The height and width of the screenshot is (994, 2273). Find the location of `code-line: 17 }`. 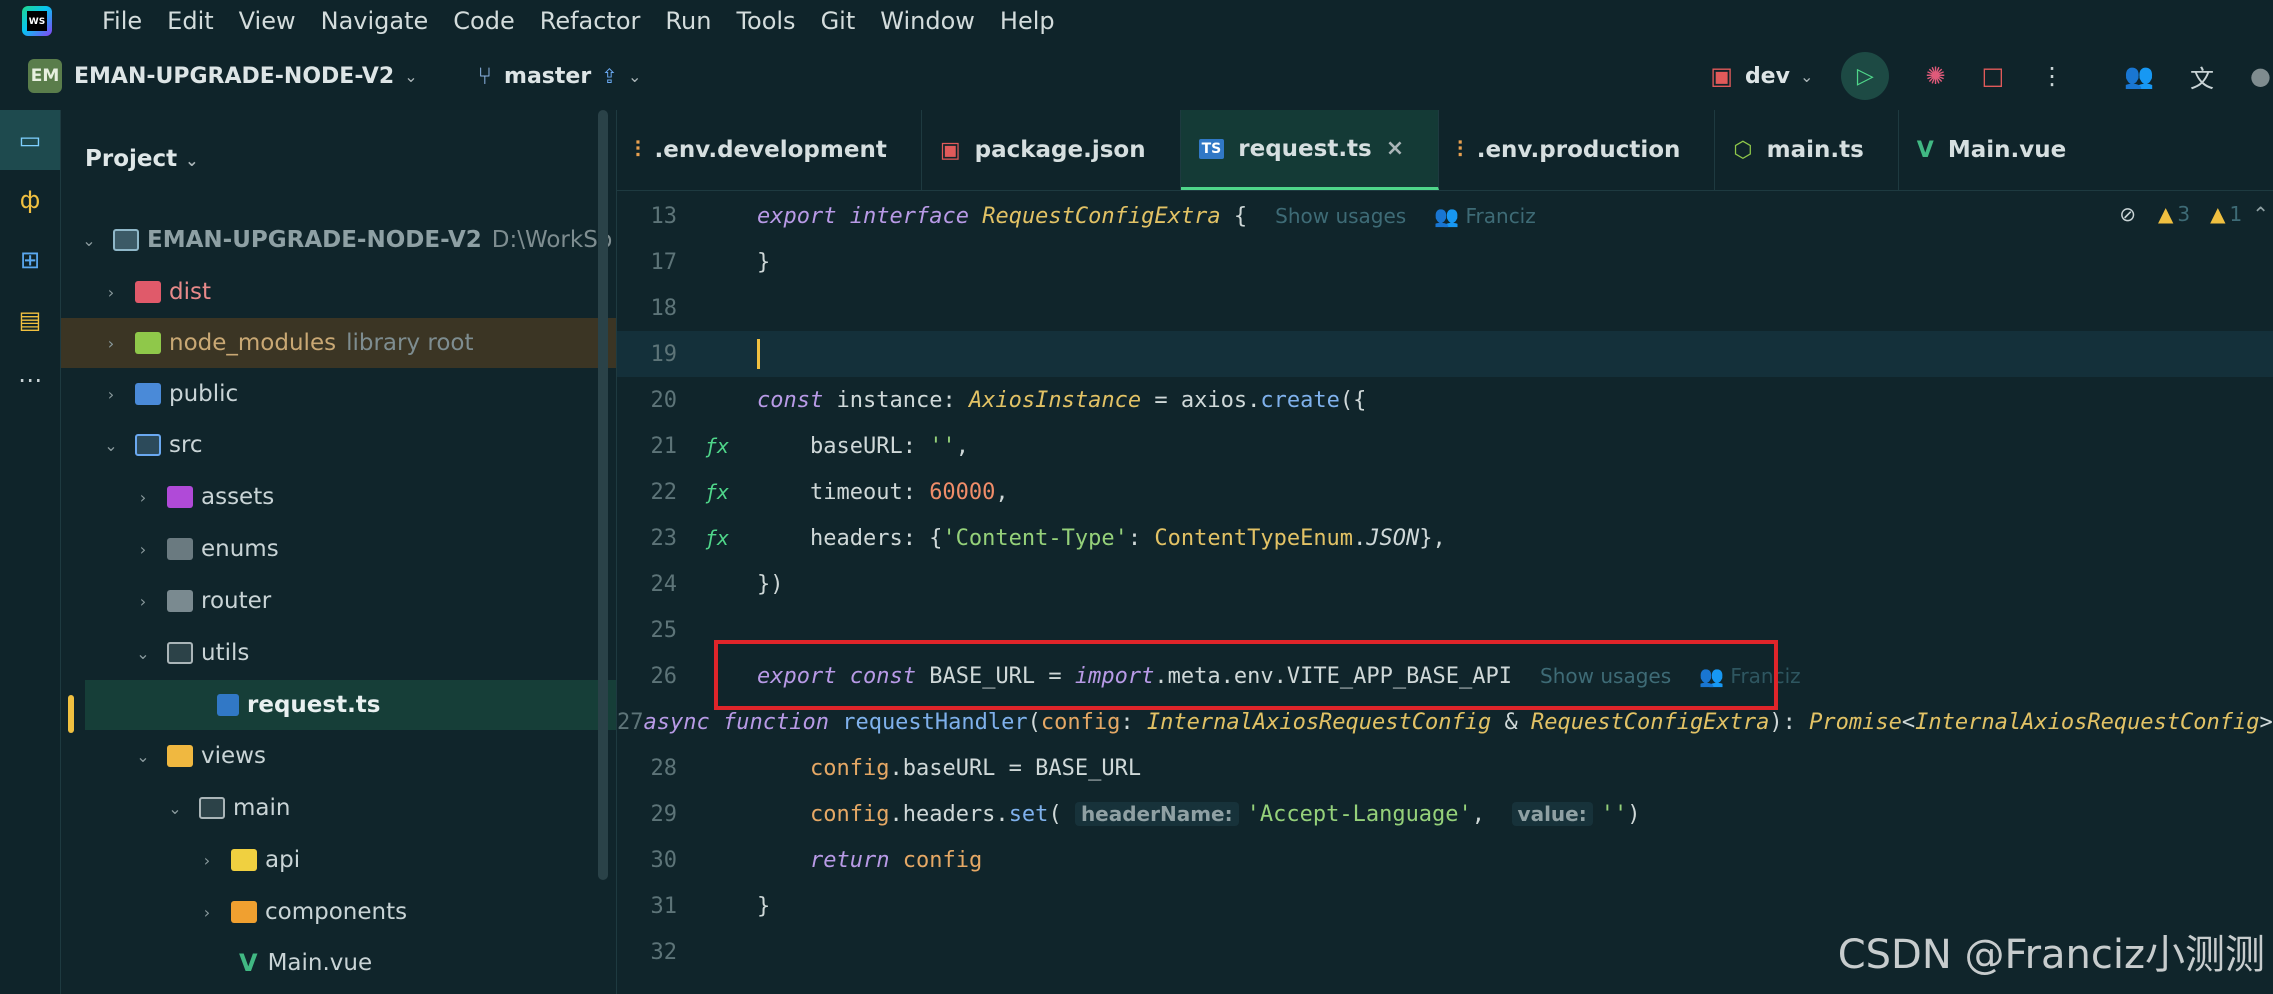

code-line: 17 } is located at coordinates (1445, 262).